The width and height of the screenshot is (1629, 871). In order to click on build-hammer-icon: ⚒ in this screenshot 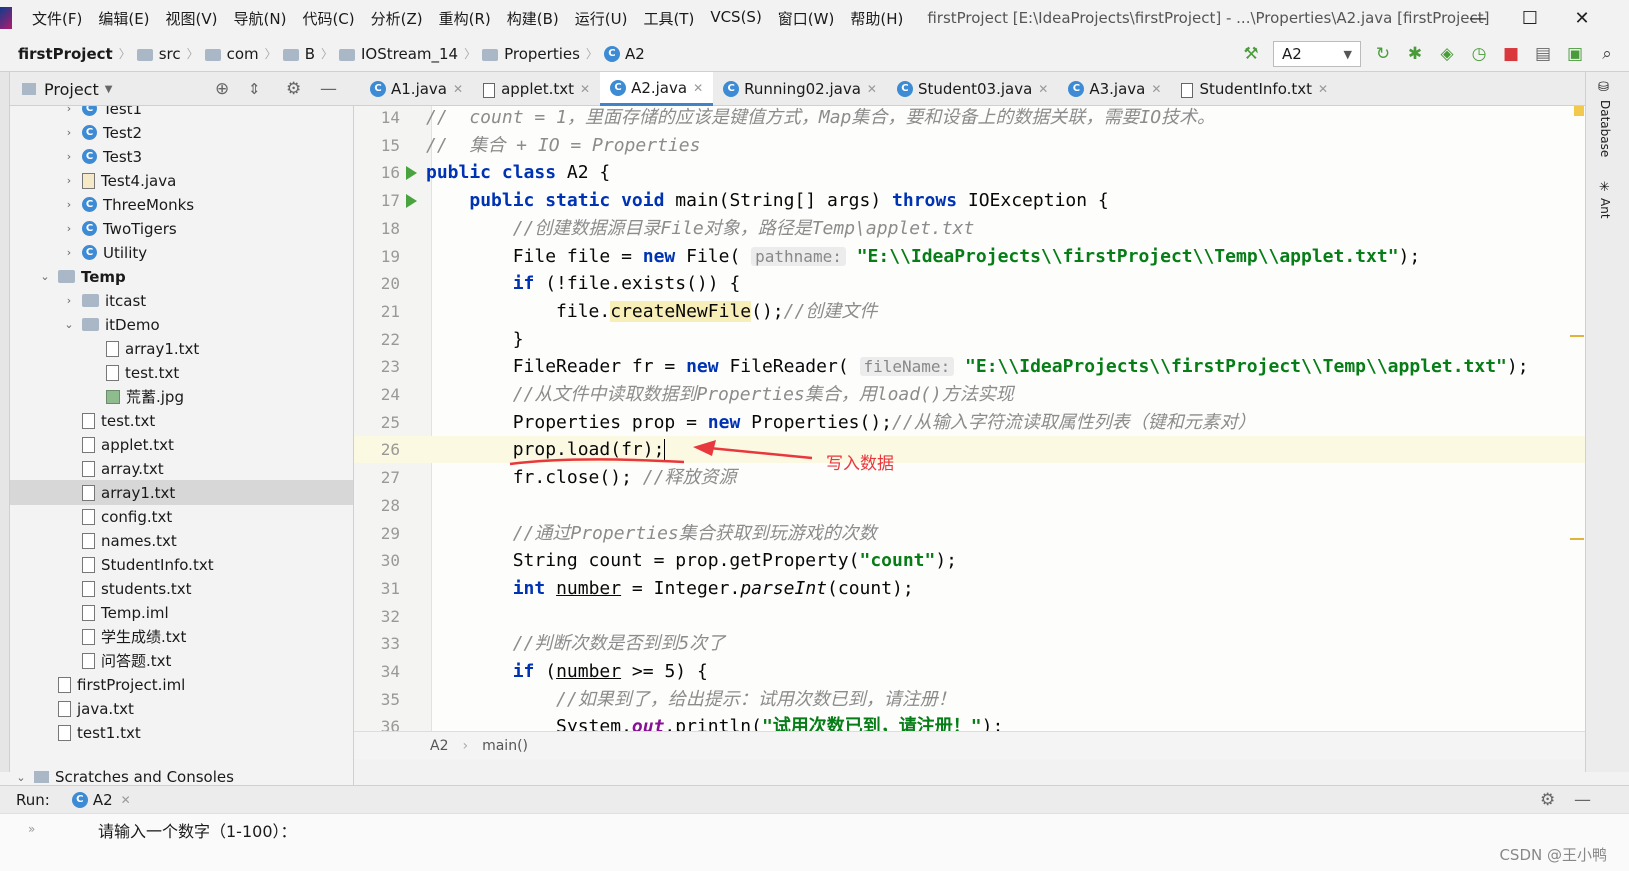, I will do `click(1251, 54)`.